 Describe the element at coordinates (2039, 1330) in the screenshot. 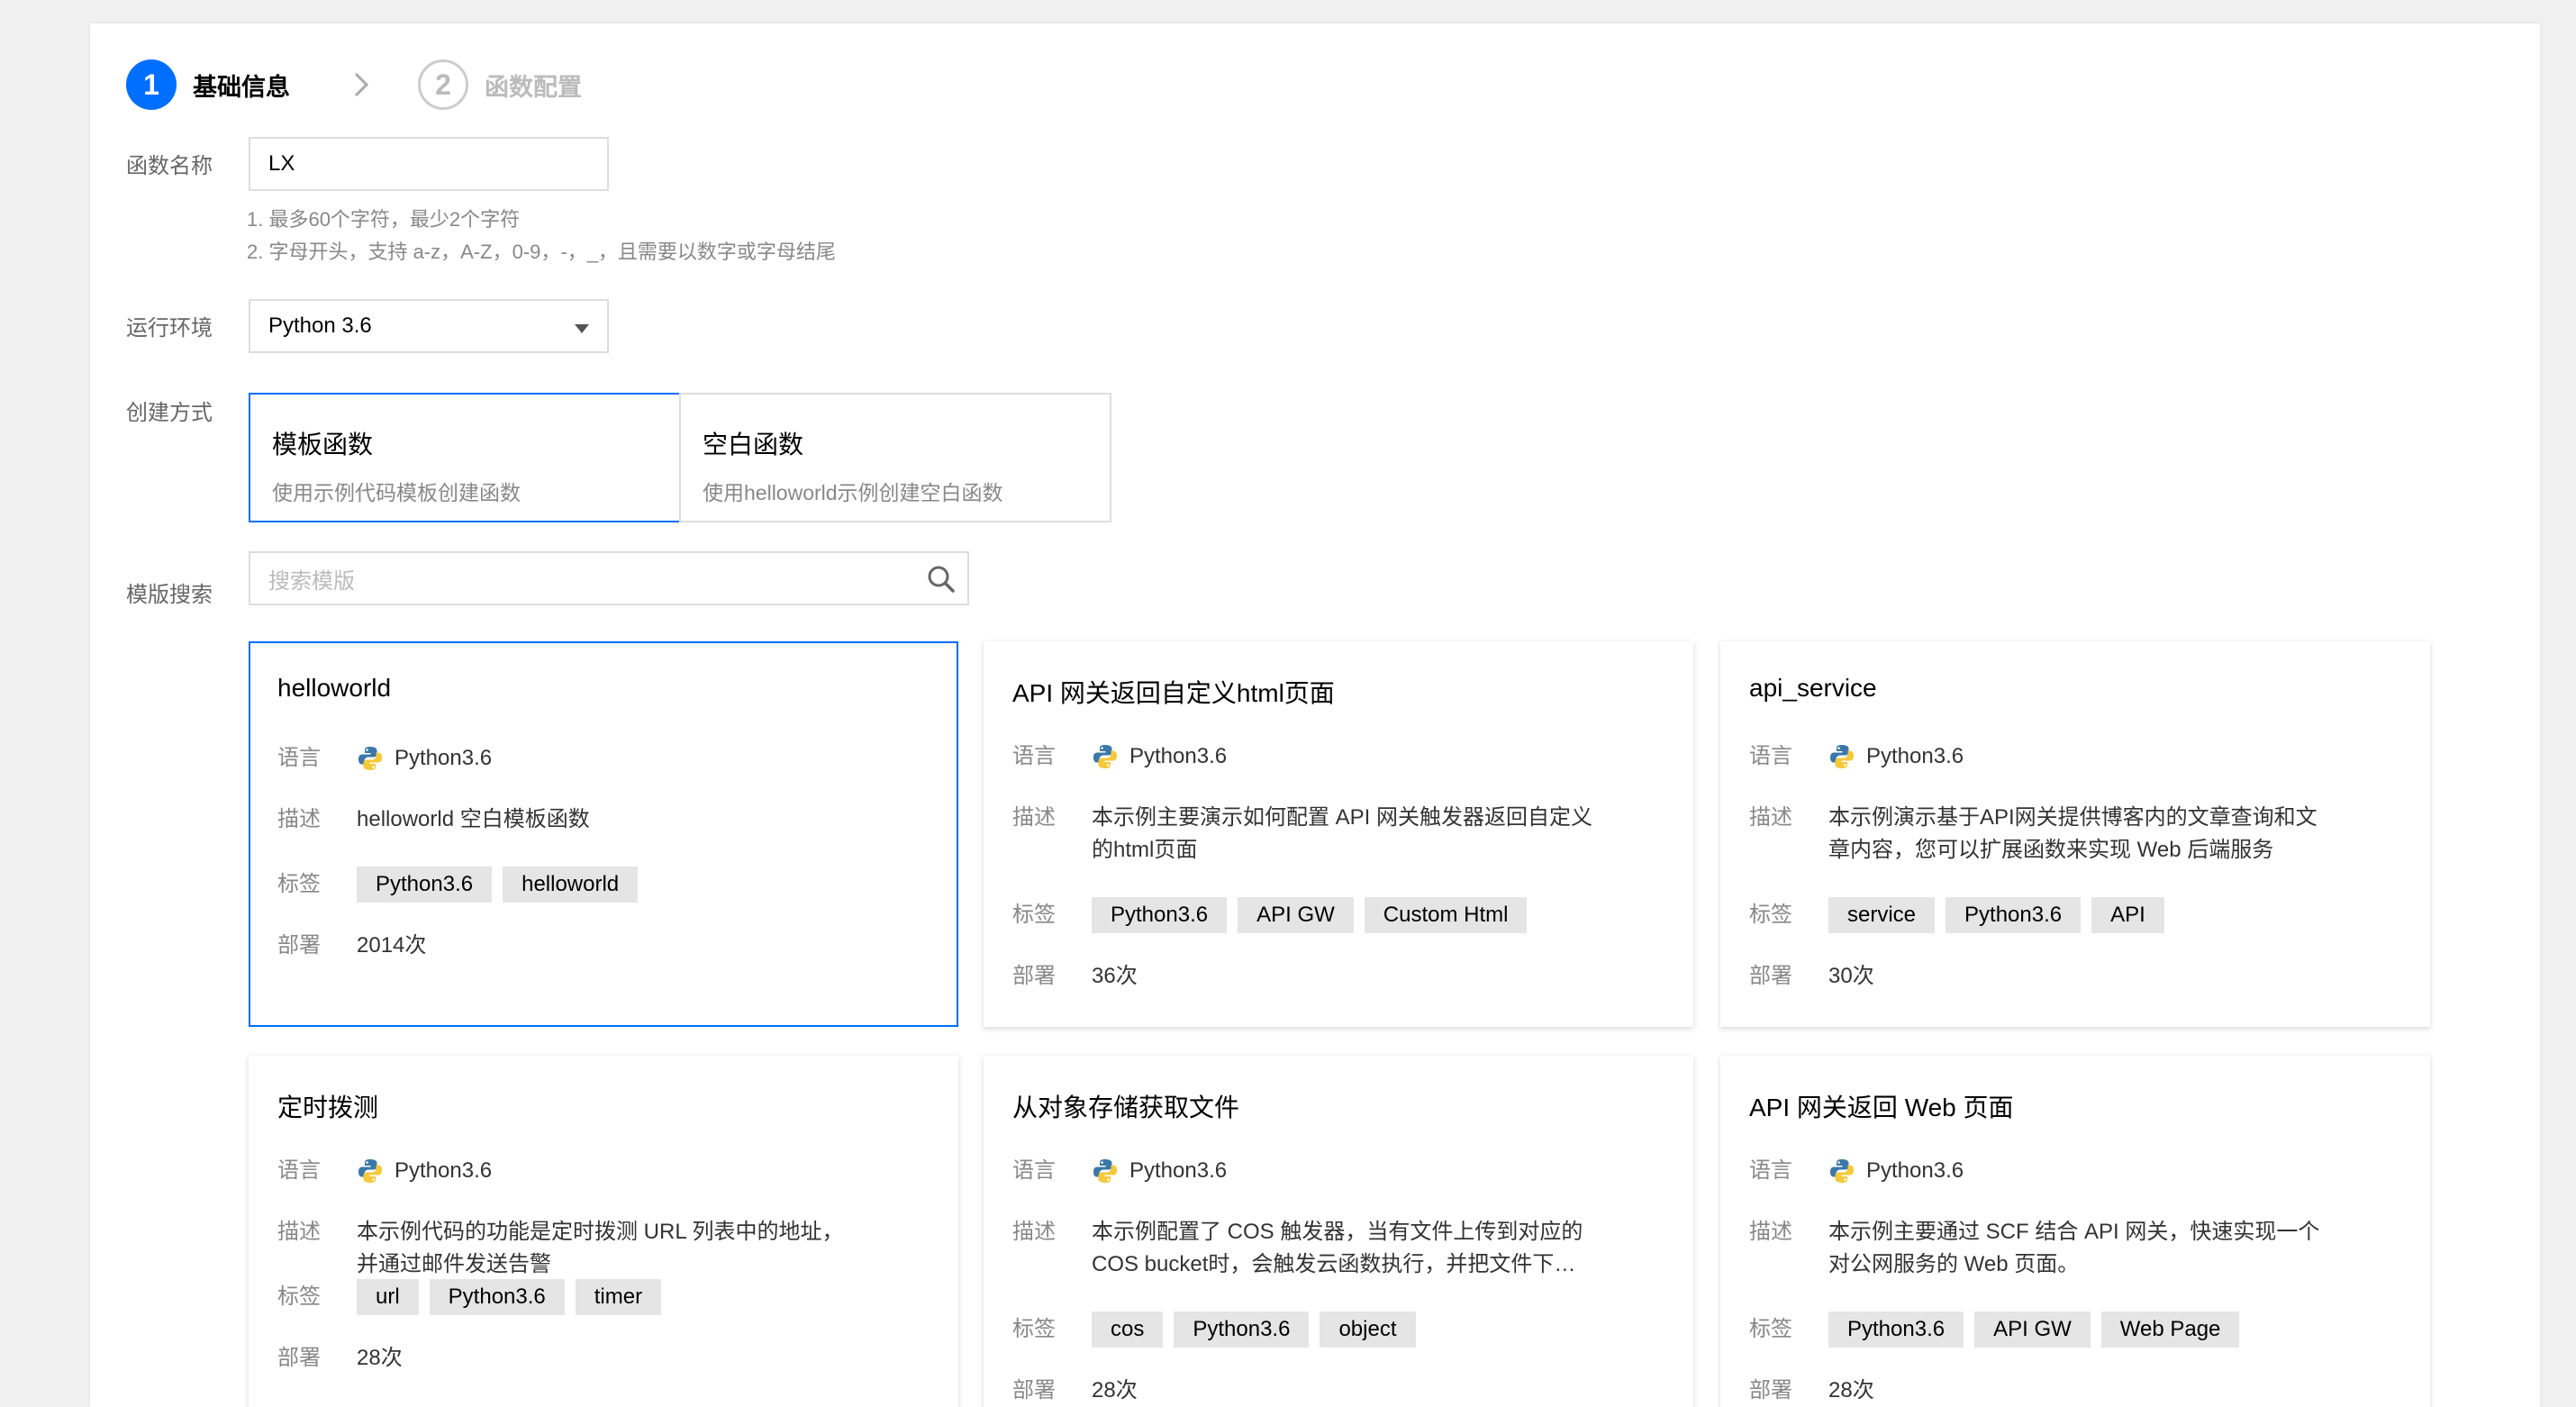

I see `tag-list: Python3.6 API GW Web Page` at that location.